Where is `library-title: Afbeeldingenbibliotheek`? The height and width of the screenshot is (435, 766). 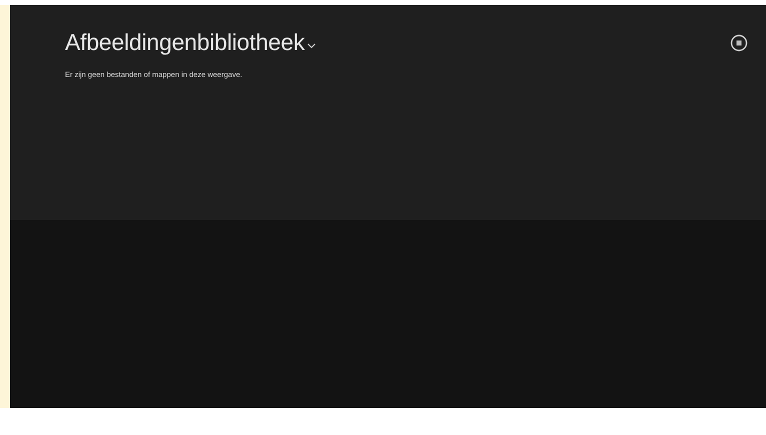
library-title: Afbeeldingenbibliotheek is located at coordinates (185, 42).